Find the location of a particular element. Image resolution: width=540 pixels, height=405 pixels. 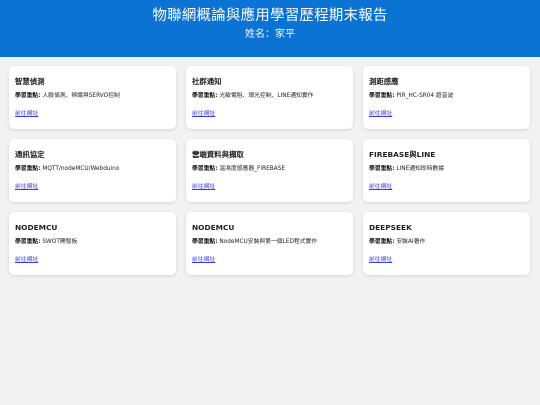

card-title: FIREBASE與LINE is located at coordinates (402, 154).